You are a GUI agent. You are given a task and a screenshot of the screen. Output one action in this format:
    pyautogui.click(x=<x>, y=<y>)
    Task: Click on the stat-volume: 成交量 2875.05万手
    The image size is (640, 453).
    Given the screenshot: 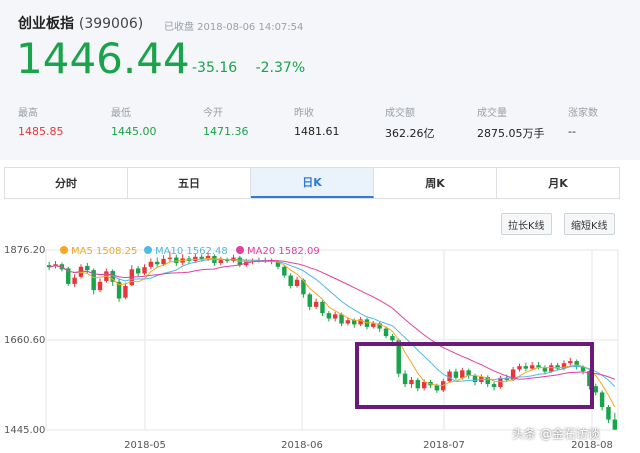 What is the action you would take?
    pyautogui.click(x=511, y=122)
    